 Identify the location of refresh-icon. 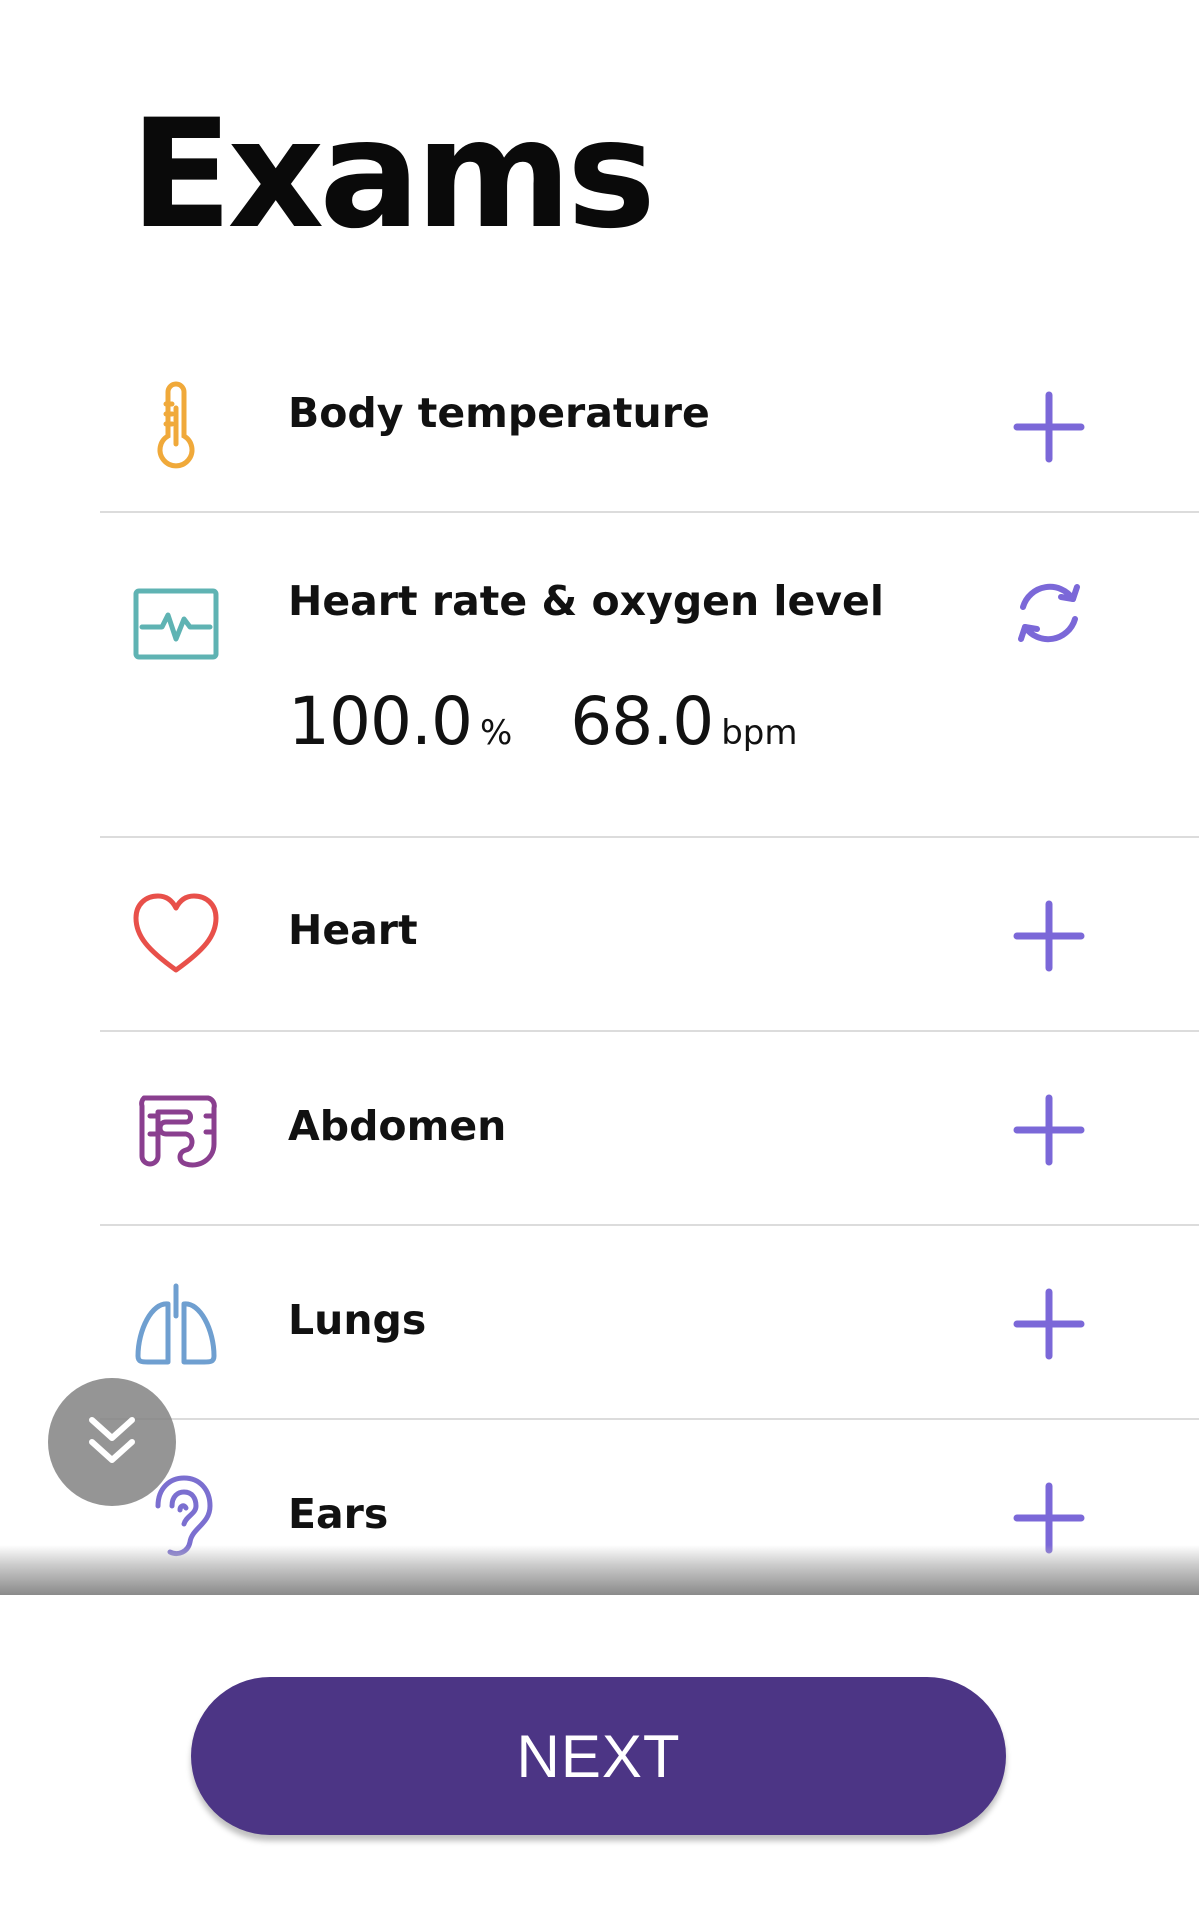
(1049, 613).